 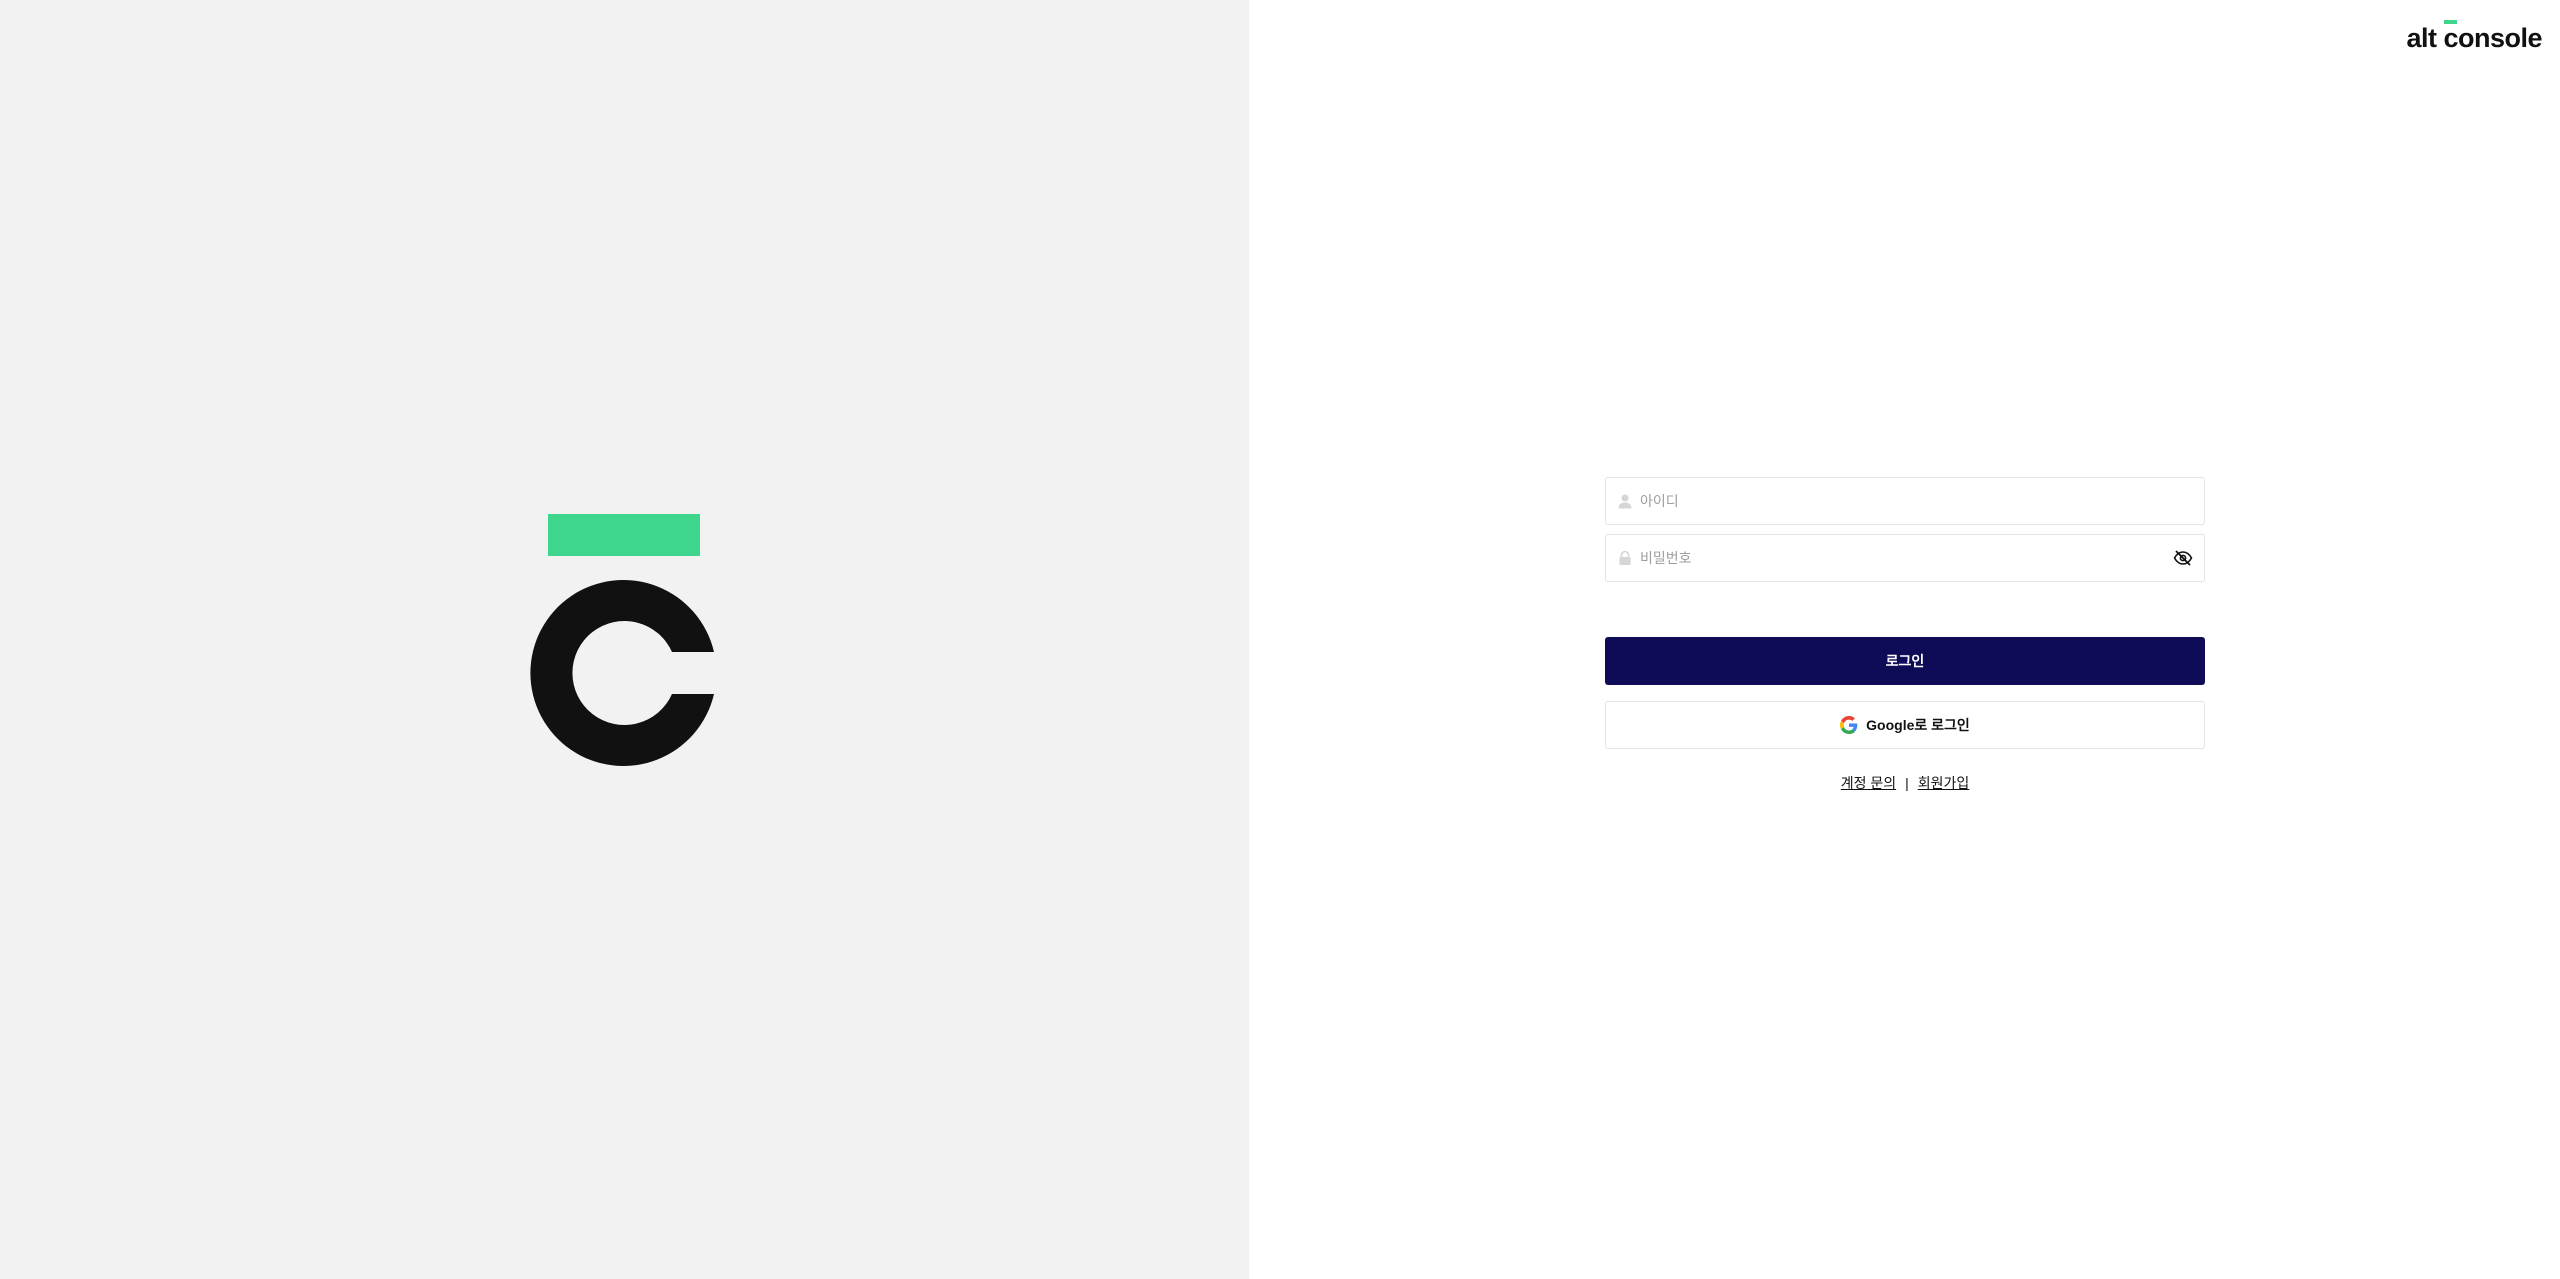 What do you see at coordinates (1905, 635) in the screenshot?
I see `login-form: 로그인 Google로 로그인 계정 문의 | 회원가입` at bounding box center [1905, 635].